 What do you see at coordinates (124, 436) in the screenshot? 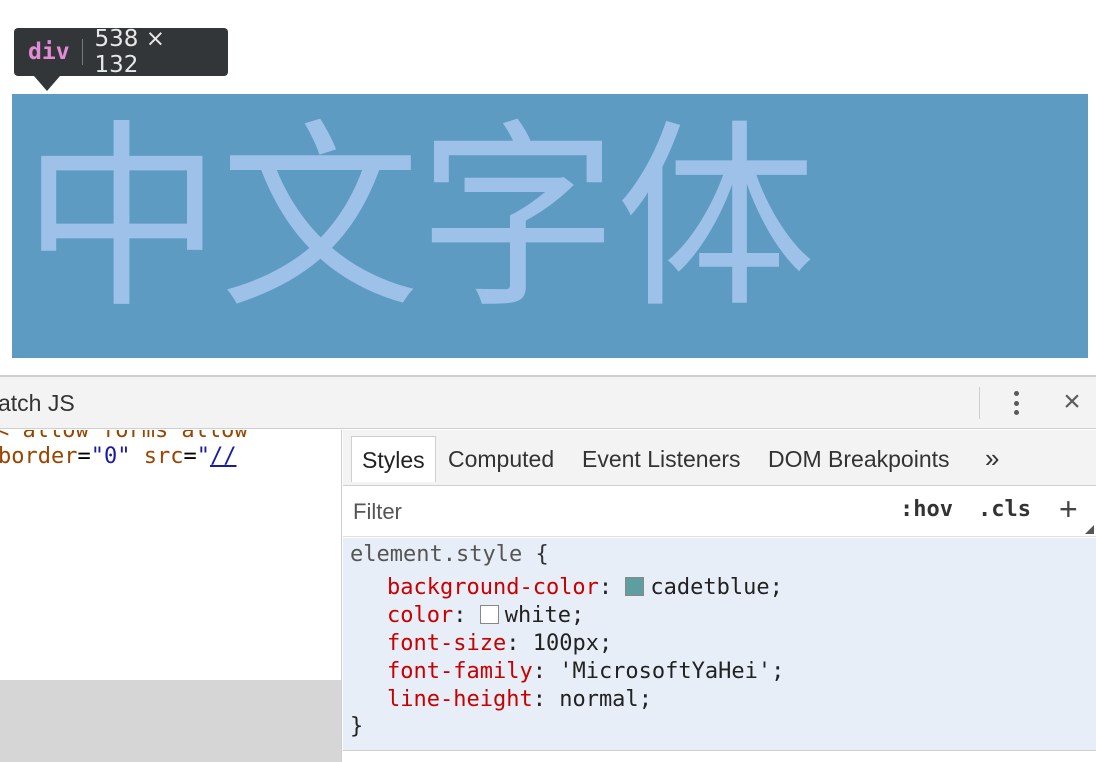
I see `dom-line-partial: < allow forms allow` at bounding box center [124, 436].